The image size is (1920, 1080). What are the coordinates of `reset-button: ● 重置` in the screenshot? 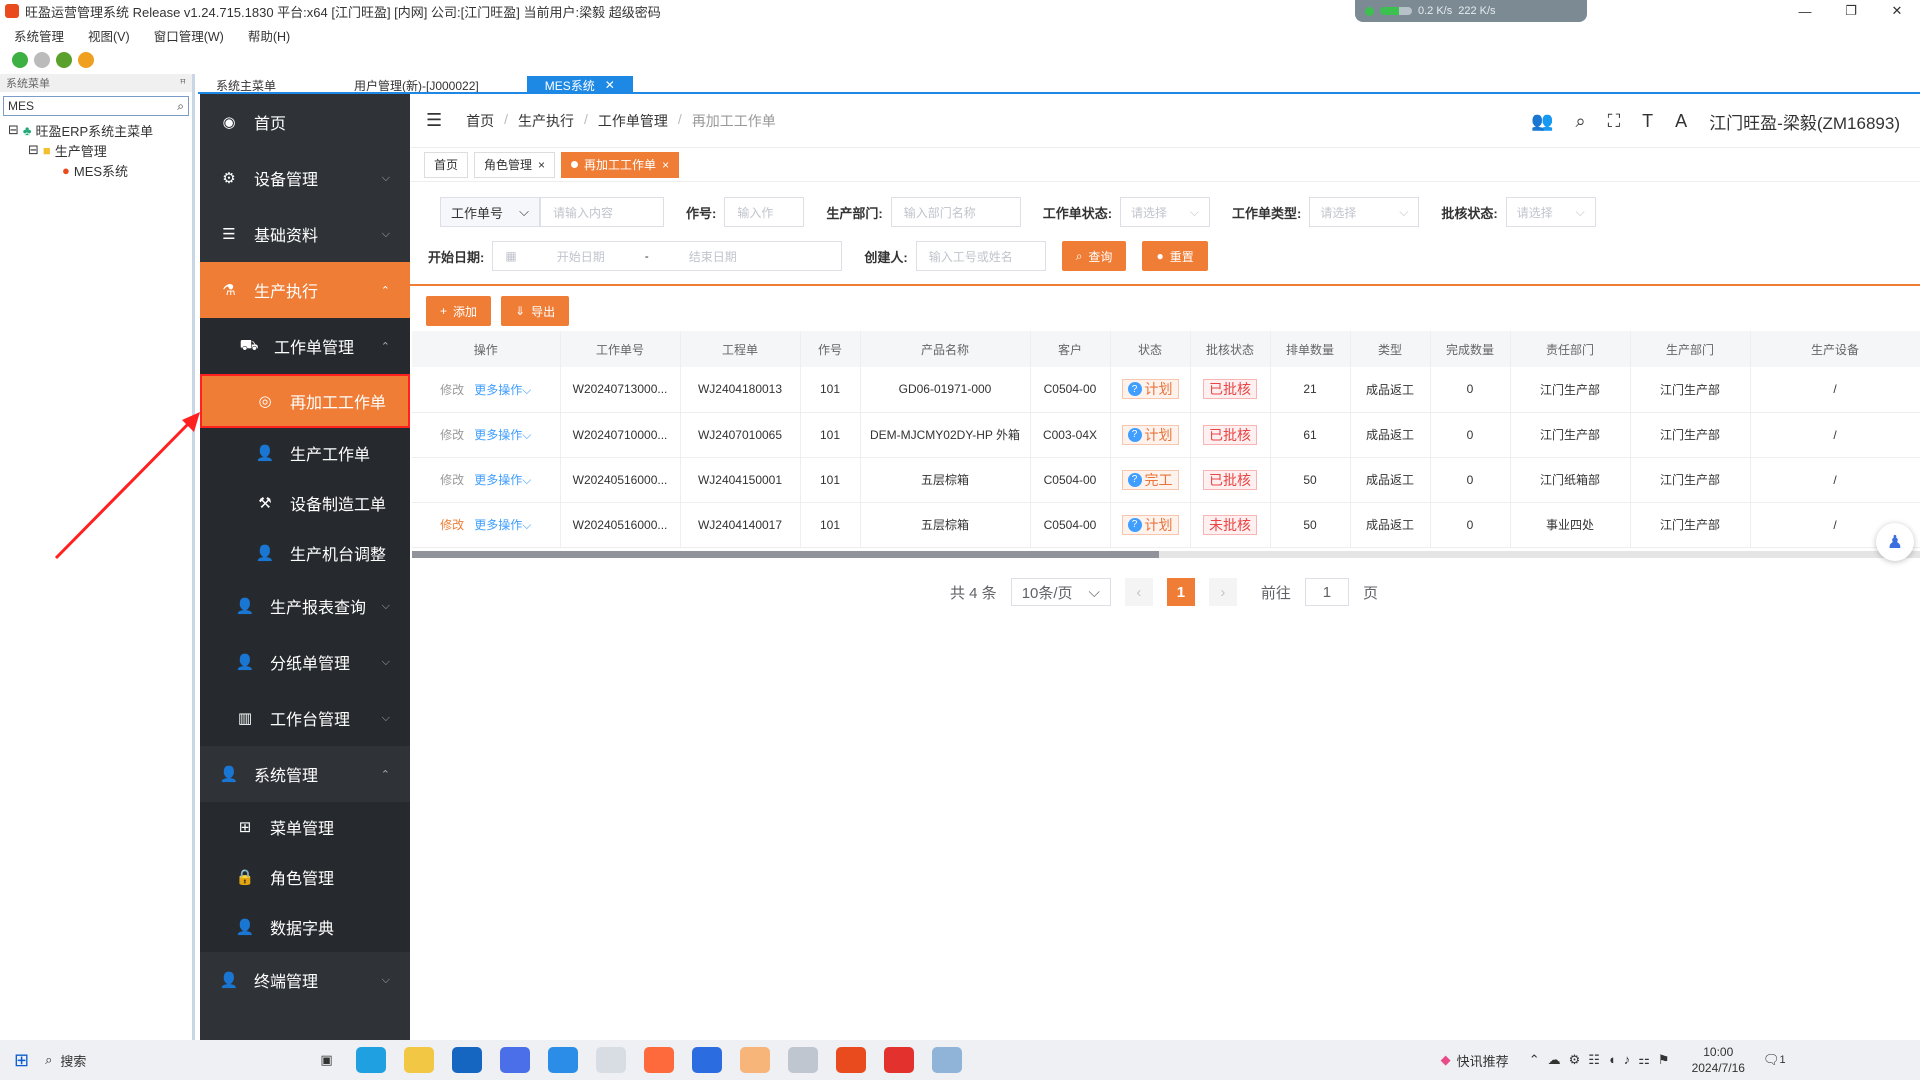 It's located at (1175, 256).